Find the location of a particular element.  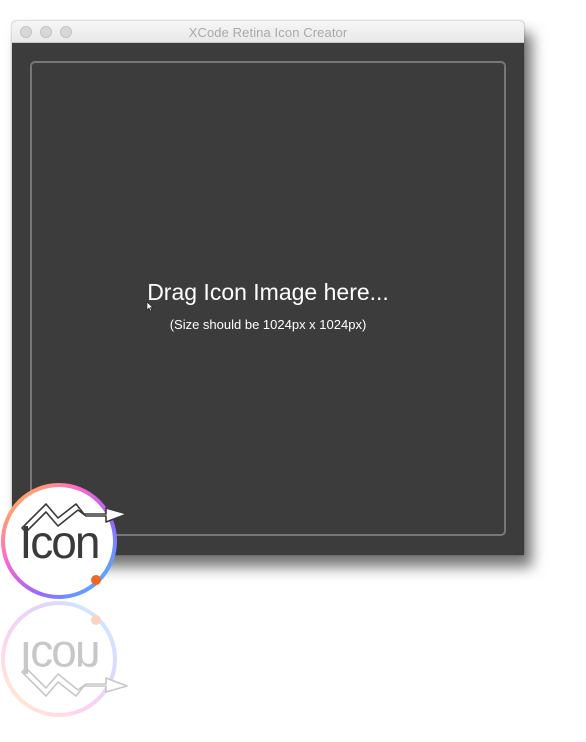

window-title: XCode Retina Icon Creator is located at coordinates (268, 32).